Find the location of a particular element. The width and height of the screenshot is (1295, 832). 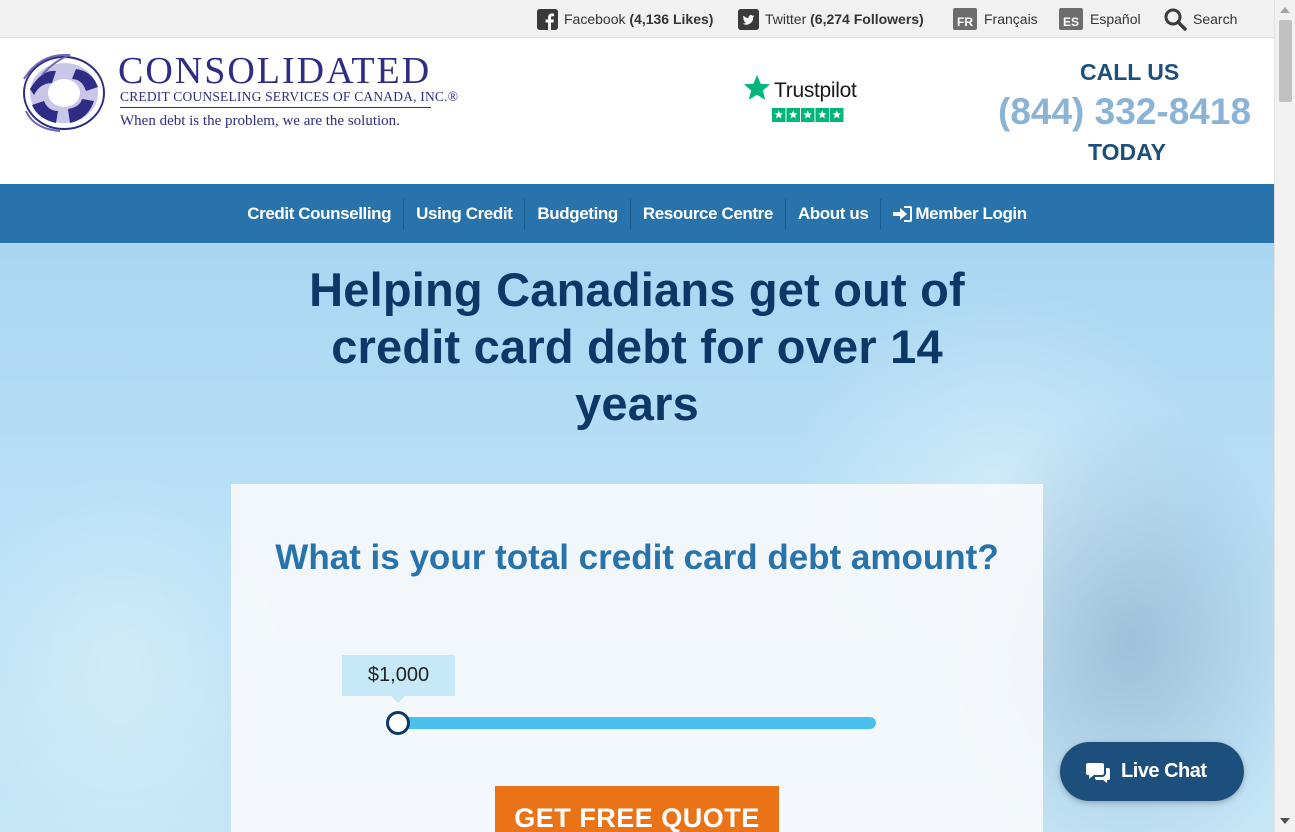

nav-item-label: Using Credit is located at coordinates (464, 213).